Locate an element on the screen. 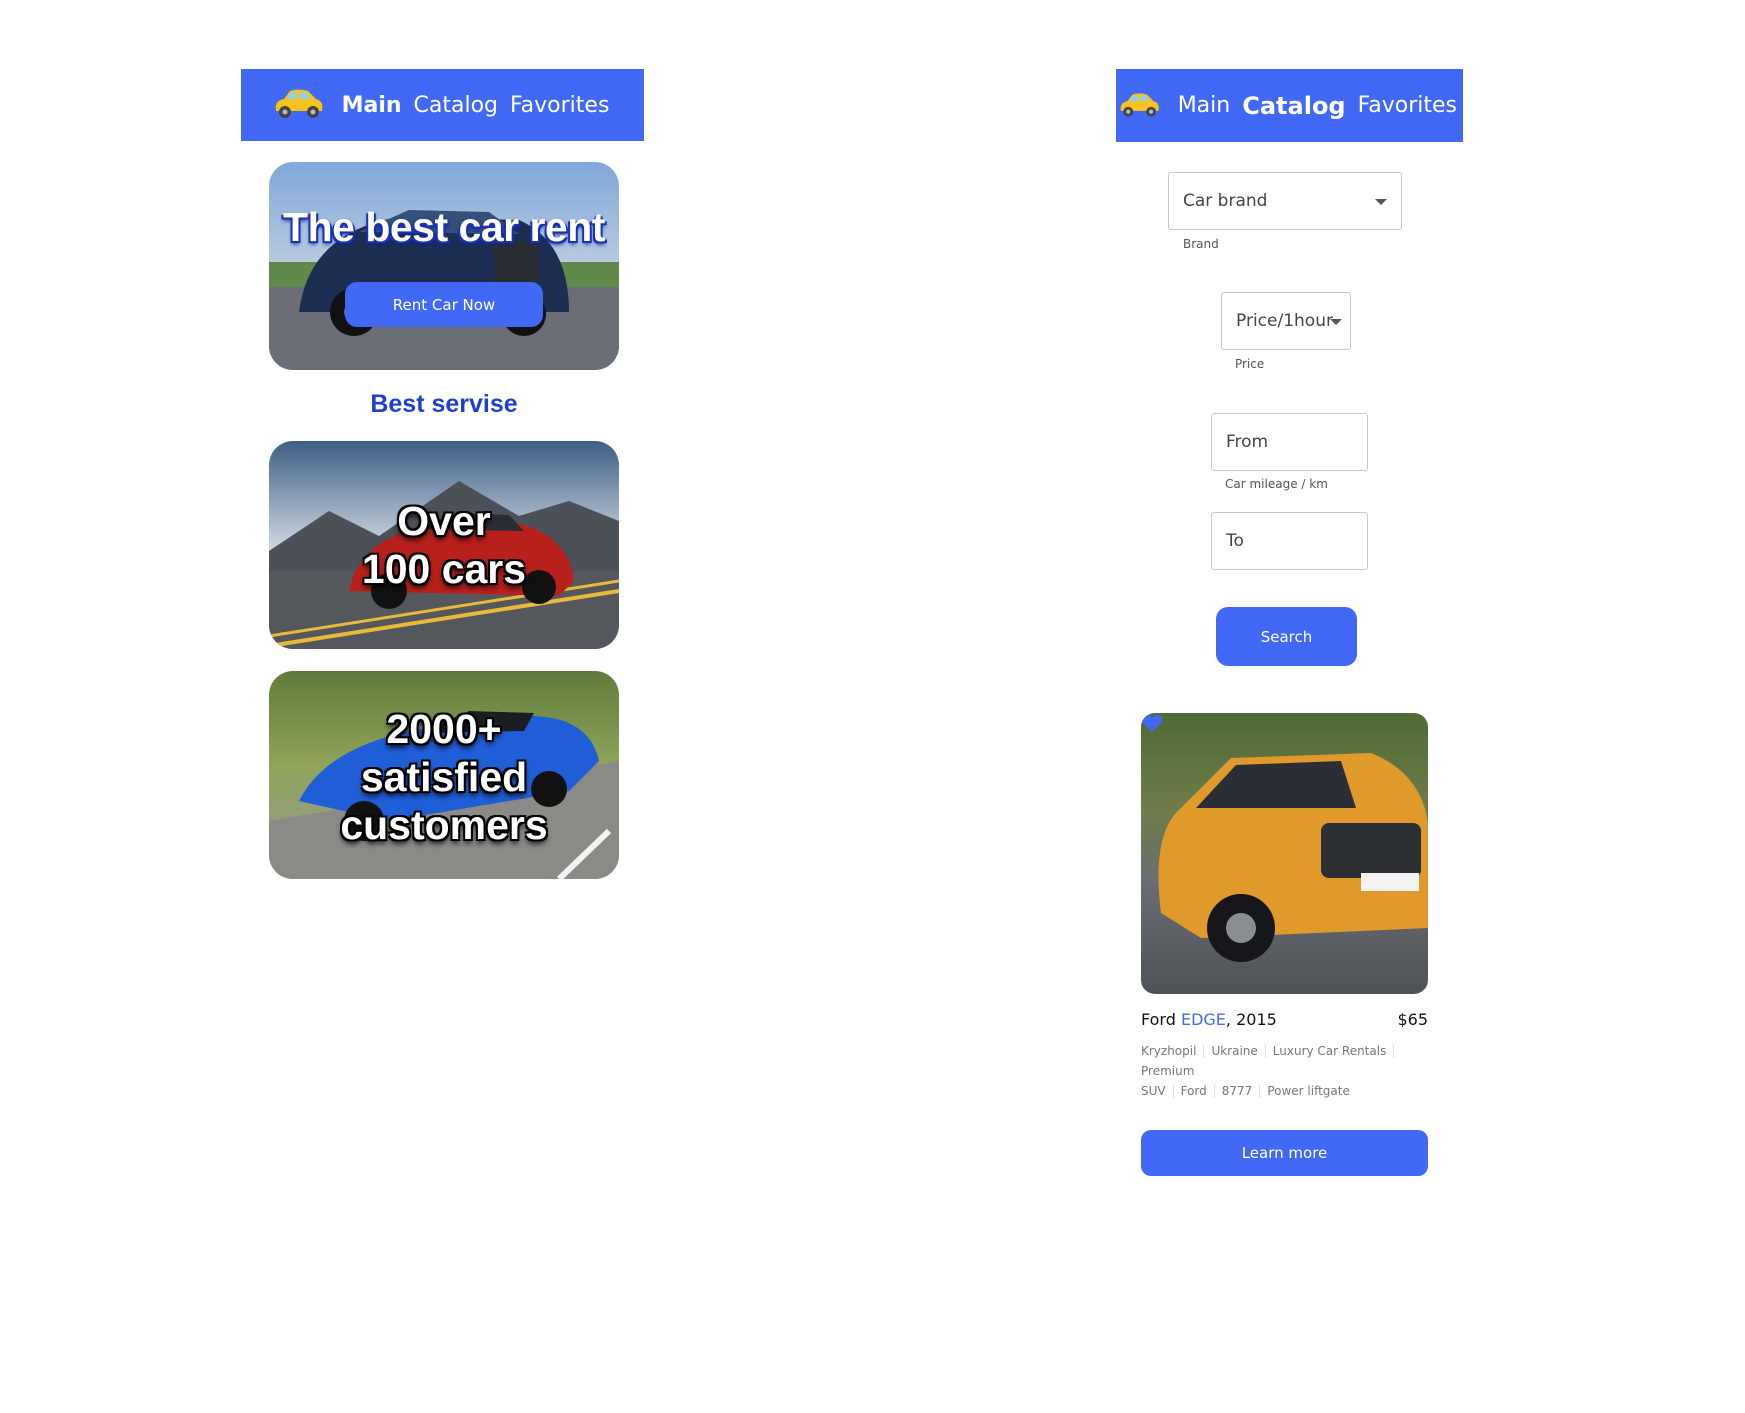 Image resolution: width=1745 pixels, height=1413 pixels. satisfied-customers-card: 2000+ satisfied customers is located at coordinates (444, 775).